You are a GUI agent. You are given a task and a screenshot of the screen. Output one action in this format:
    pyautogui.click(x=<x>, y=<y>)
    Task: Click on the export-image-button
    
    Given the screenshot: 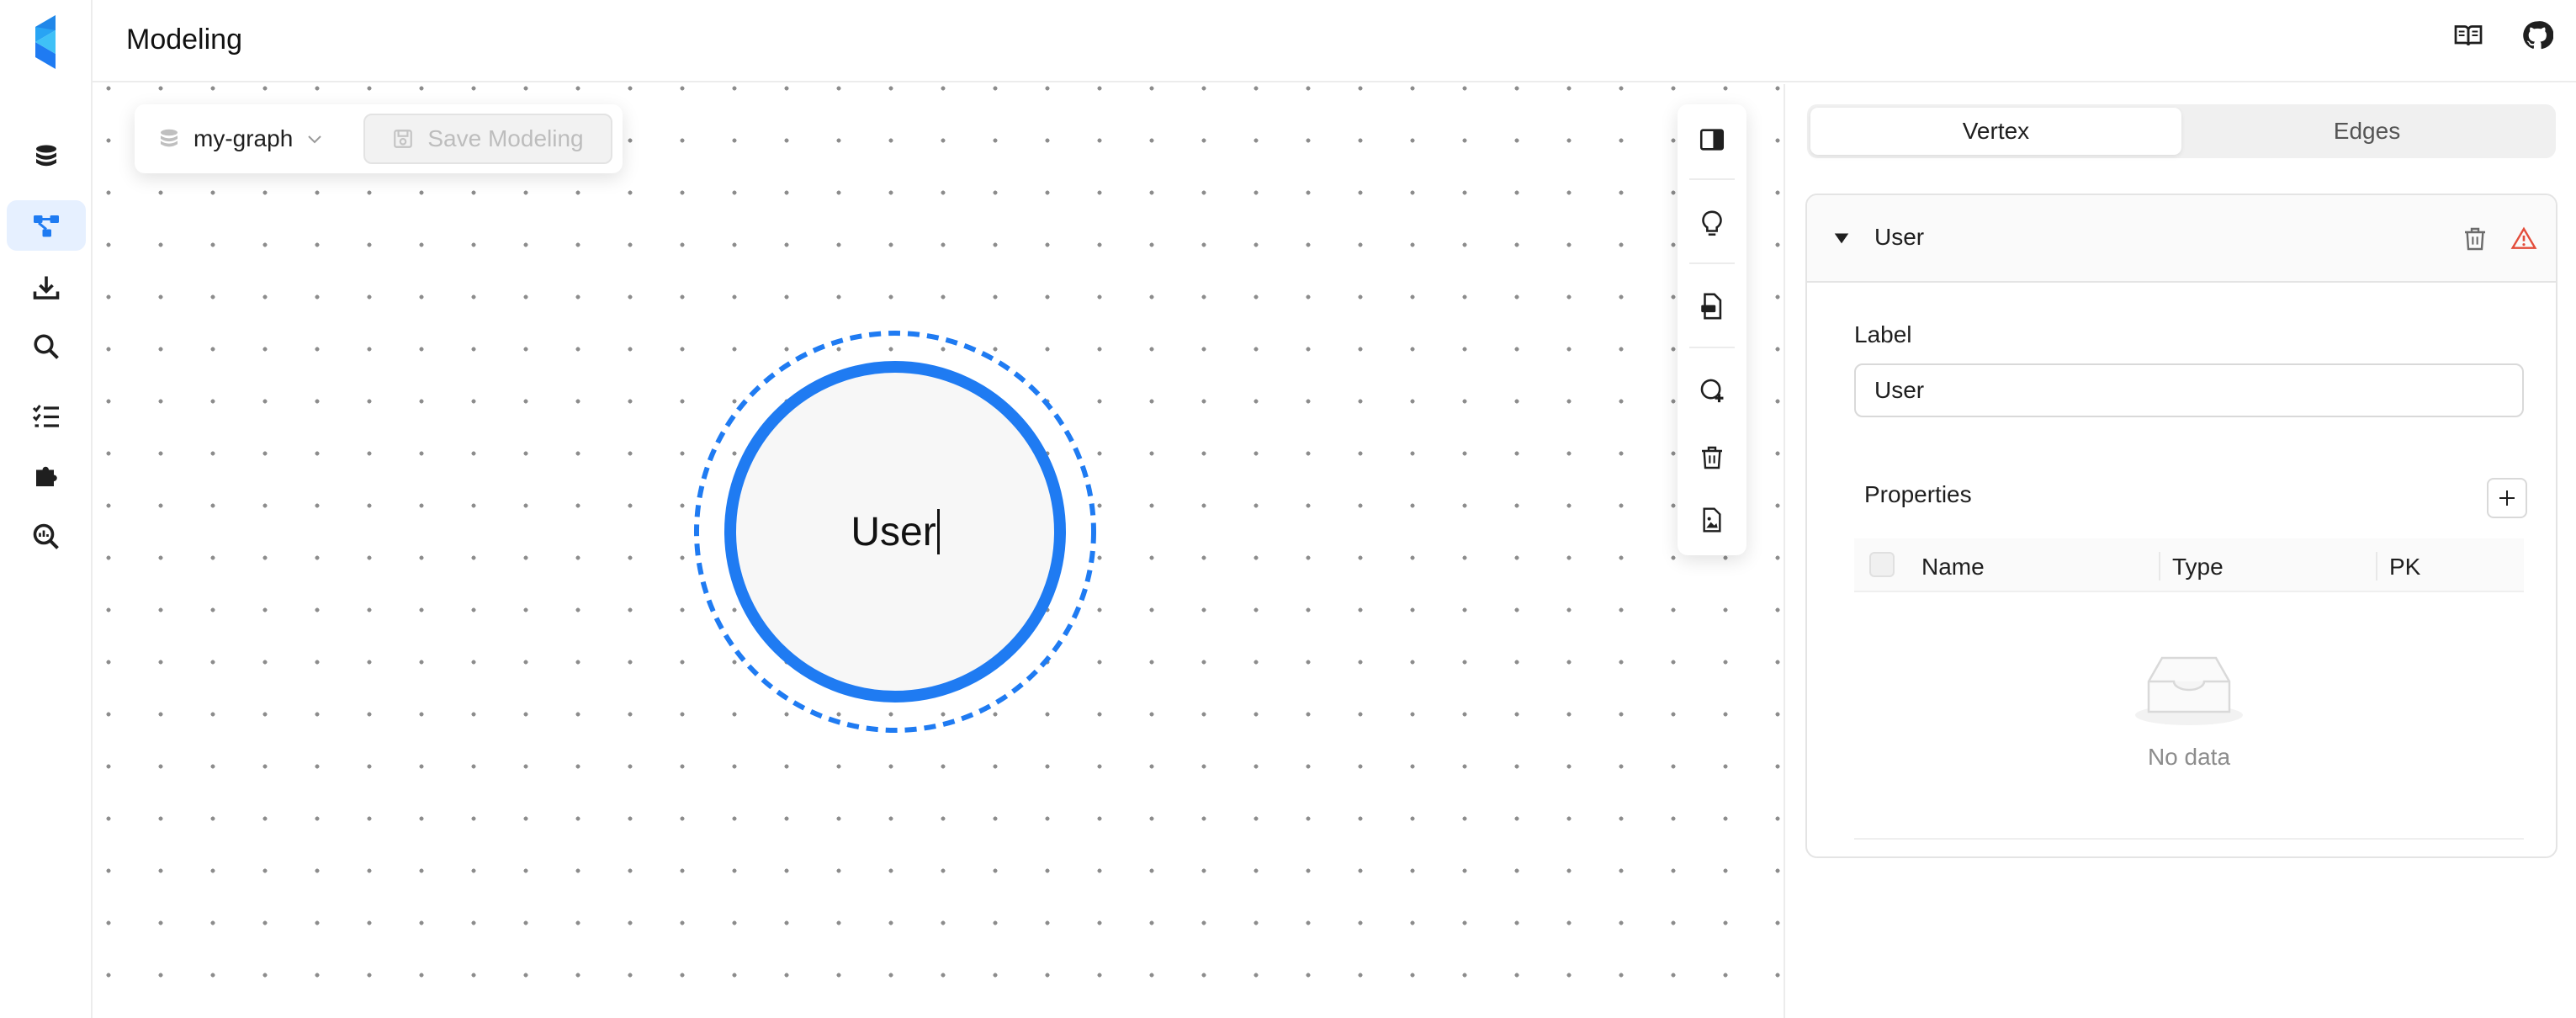 What is the action you would take?
    pyautogui.click(x=1712, y=520)
    